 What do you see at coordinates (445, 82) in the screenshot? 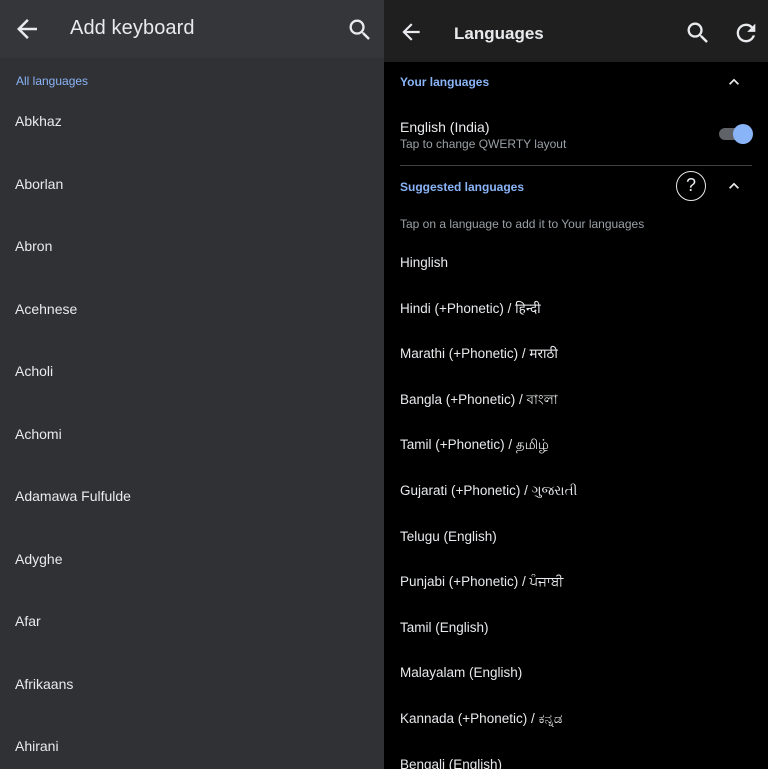
I see `your-languages-section-label: Your languages` at bounding box center [445, 82].